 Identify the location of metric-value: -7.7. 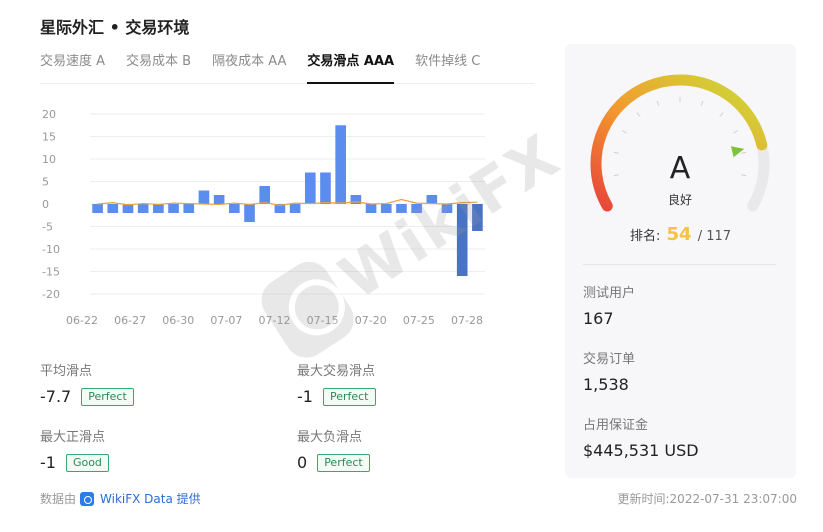
(56, 396).